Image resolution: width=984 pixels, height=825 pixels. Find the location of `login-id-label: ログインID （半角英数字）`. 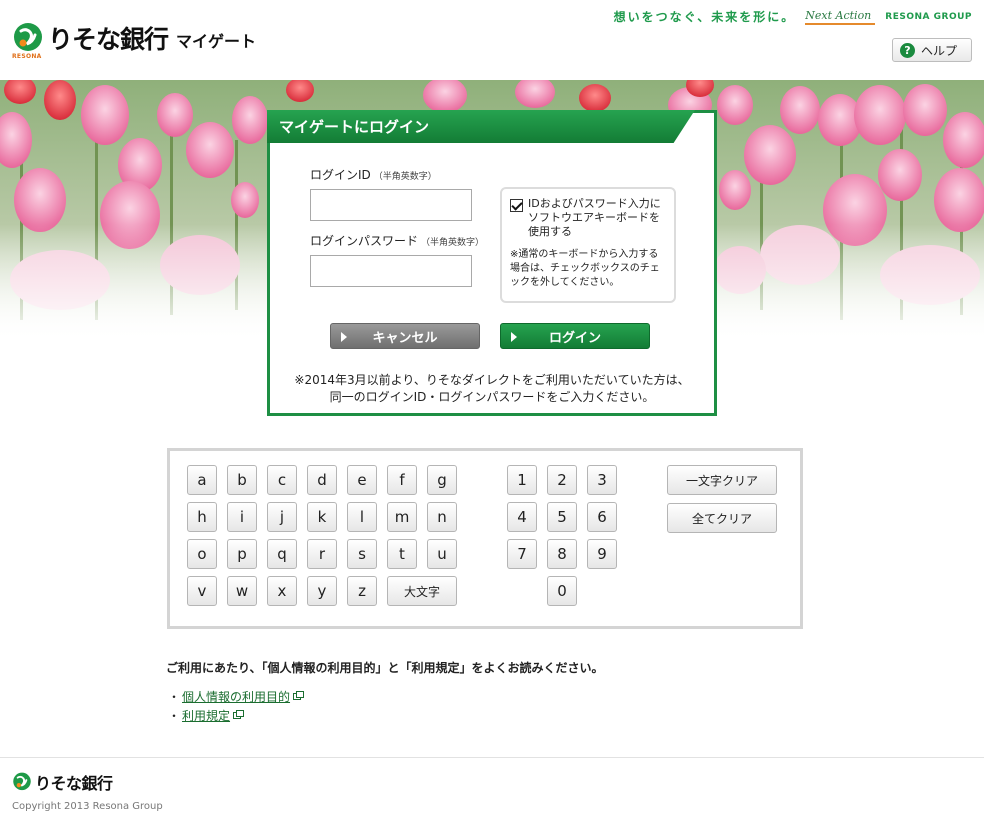

login-id-label: ログインID （半角英数字） is located at coordinates (373, 174).